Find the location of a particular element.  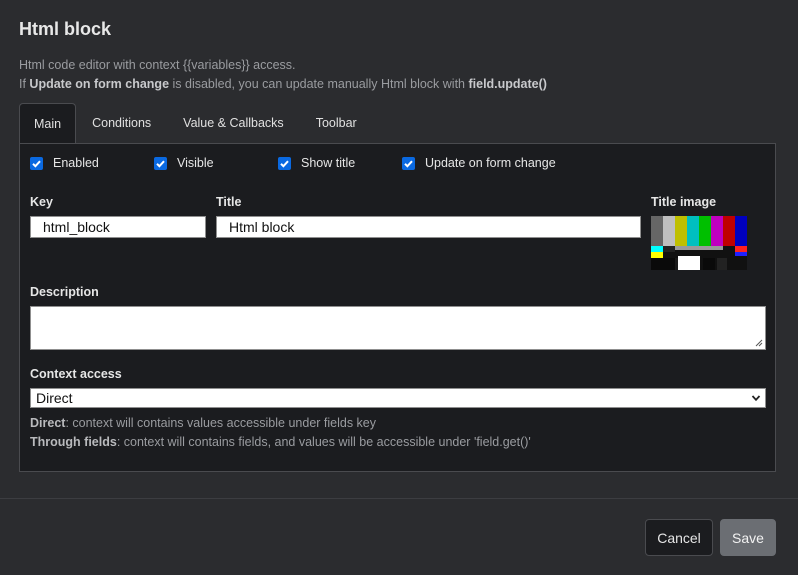

key-input: html_block is located at coordinates (118, 227).